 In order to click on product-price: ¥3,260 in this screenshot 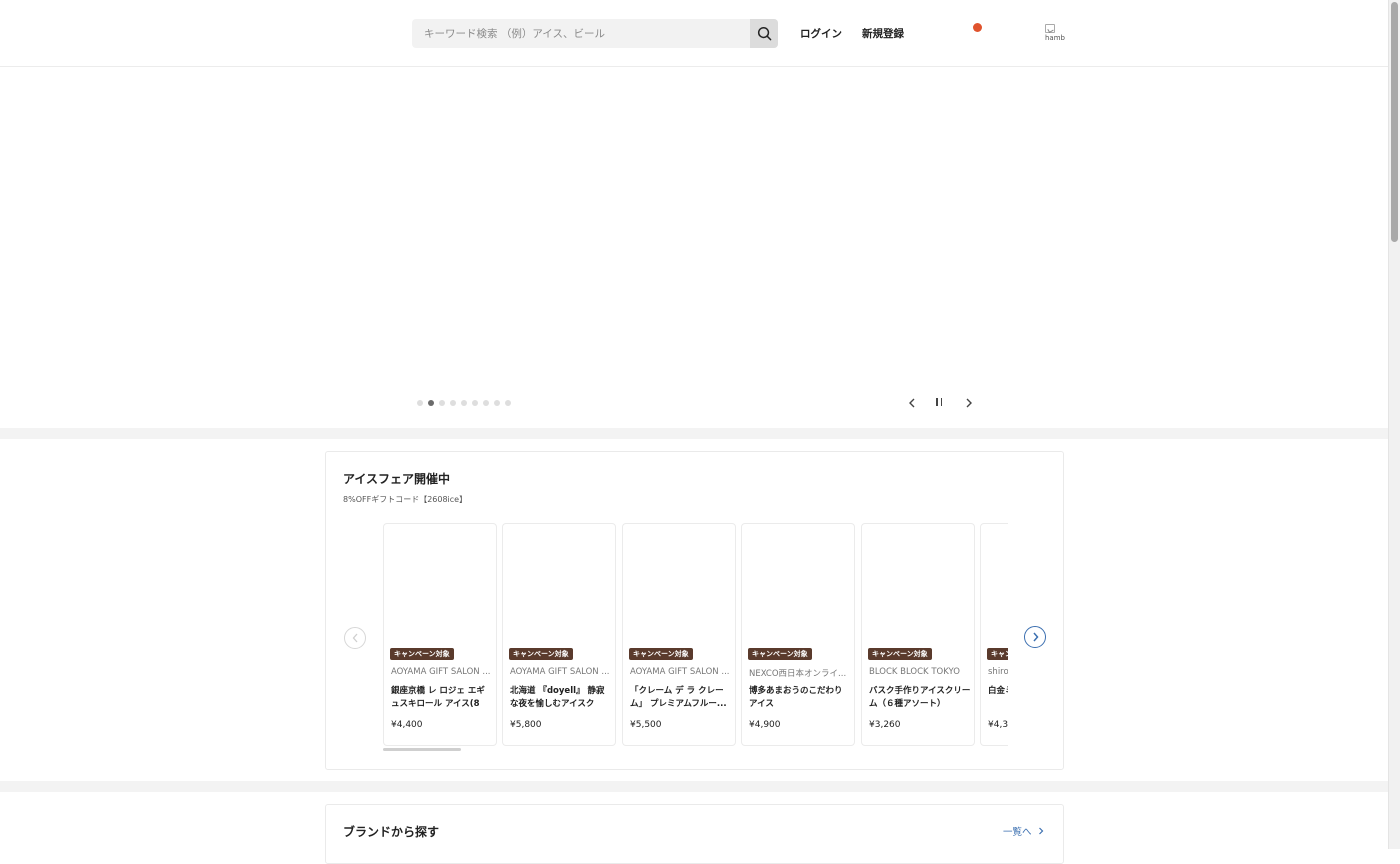, I will do `click(885, 725)`.